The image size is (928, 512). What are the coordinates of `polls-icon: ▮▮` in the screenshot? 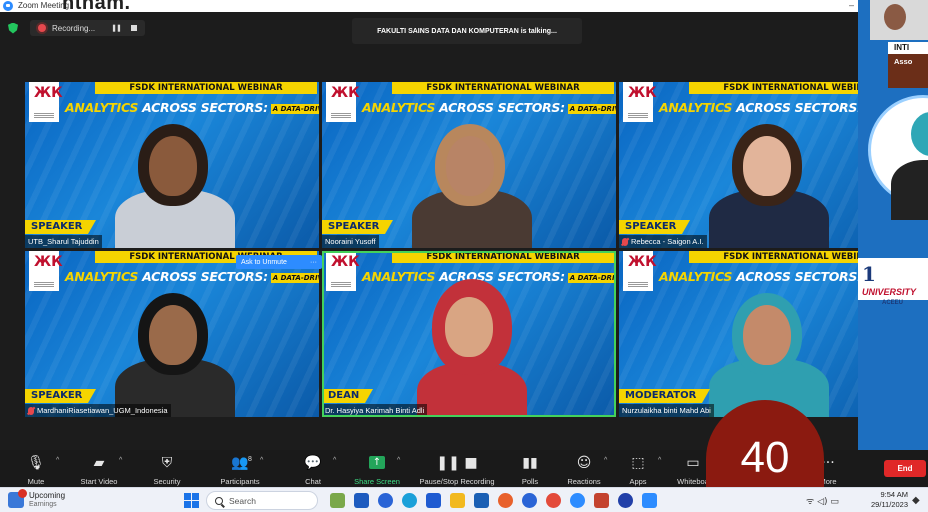 It's located at (530, 463).